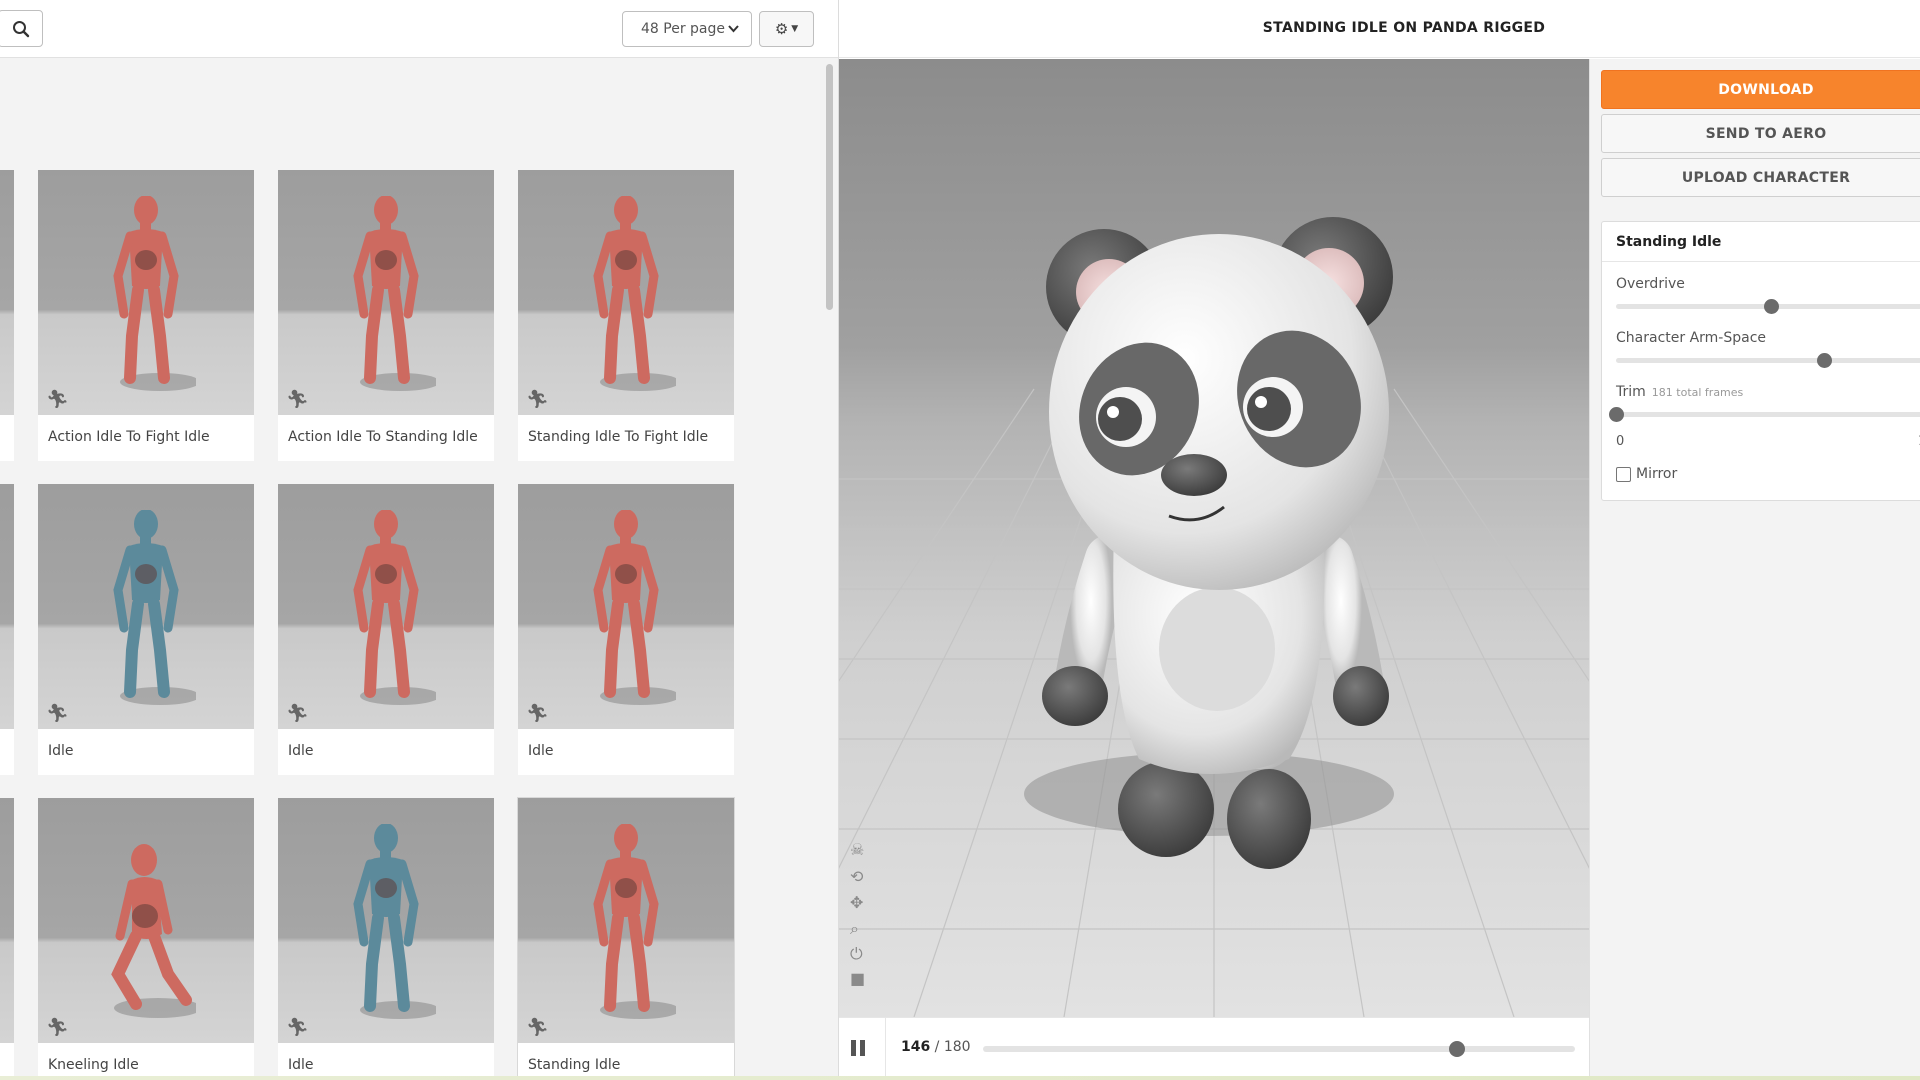 The height and width of the screenshot is (1080, 1920). What do you see at coordinates (618, 437) in the screenshot?
I see `animation-label: Standing Idle To Fight Idle` at bounding box center [618, 437].